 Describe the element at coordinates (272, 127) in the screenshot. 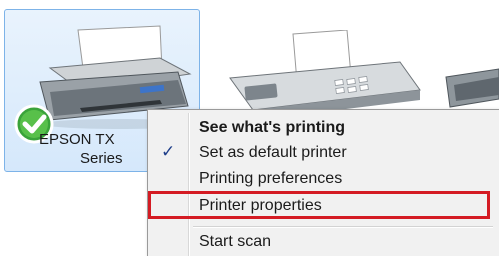

I see `menu-item-label: See what's printing` at that location.